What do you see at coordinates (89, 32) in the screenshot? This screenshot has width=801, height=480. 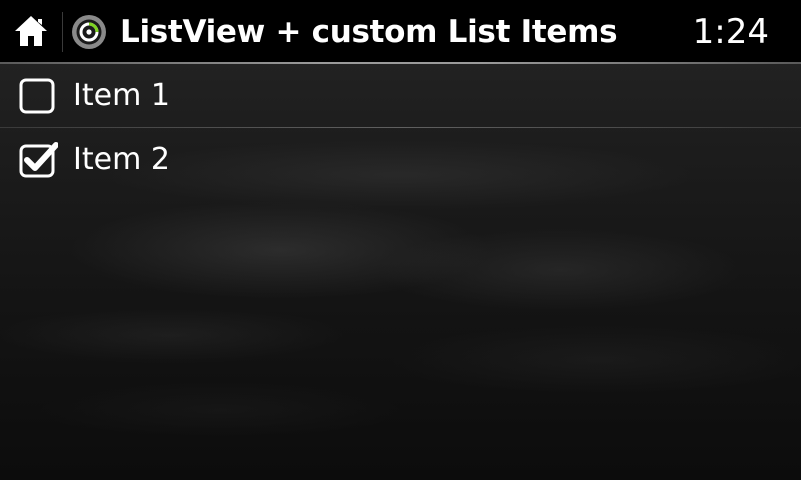 I see `app-logo-icon` at bounding box center [89, 32].